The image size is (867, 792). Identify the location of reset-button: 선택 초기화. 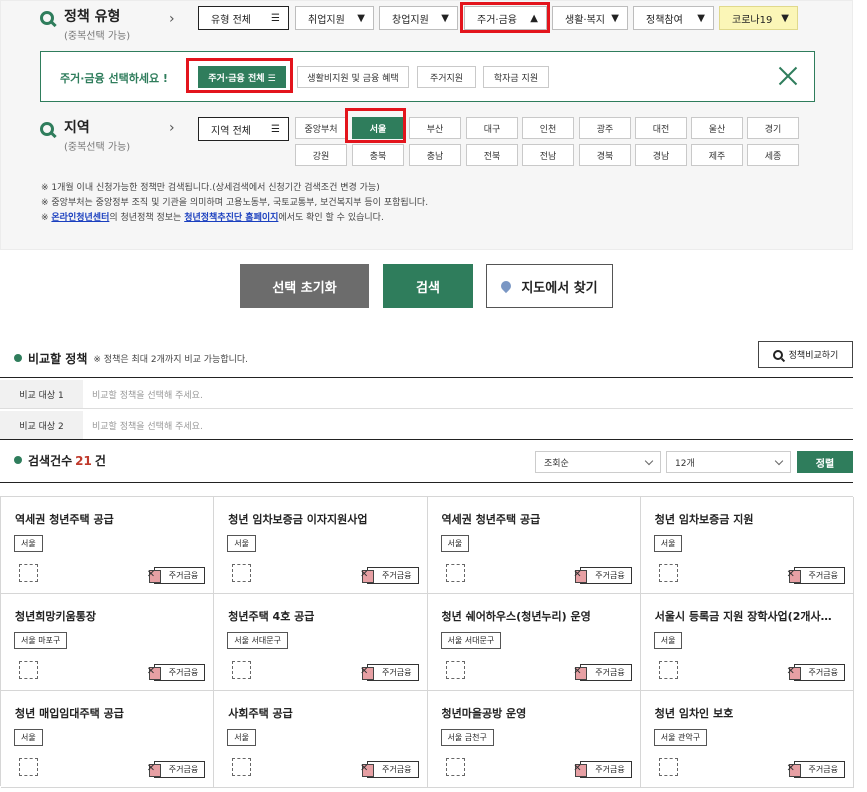
(304, 286).